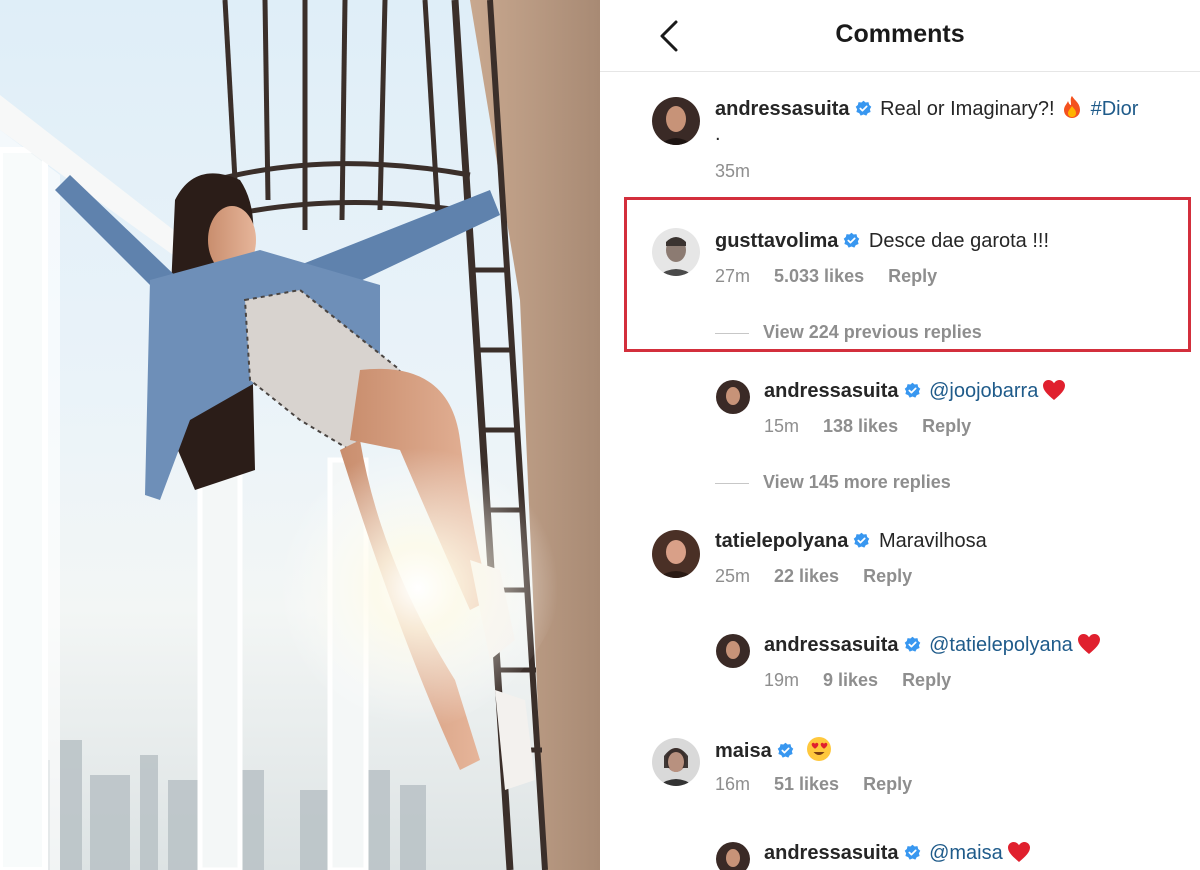  I want to click on username: gusttavolima, so click(776, 241).